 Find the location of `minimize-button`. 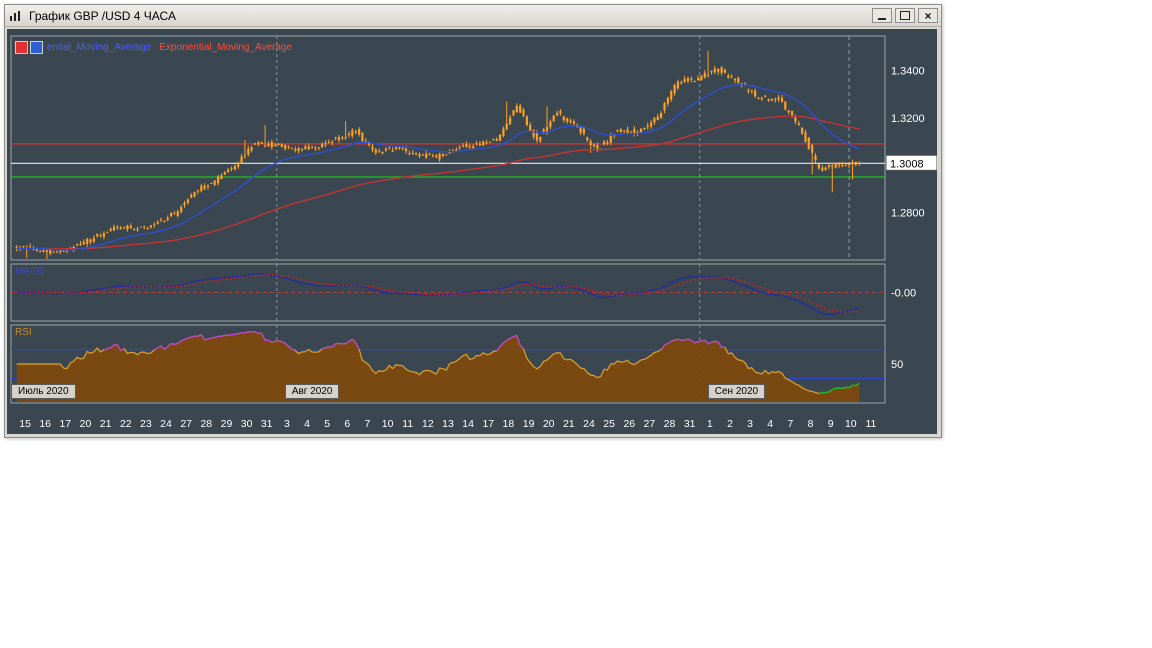

minimize-button is located at coordinates (882, 15).